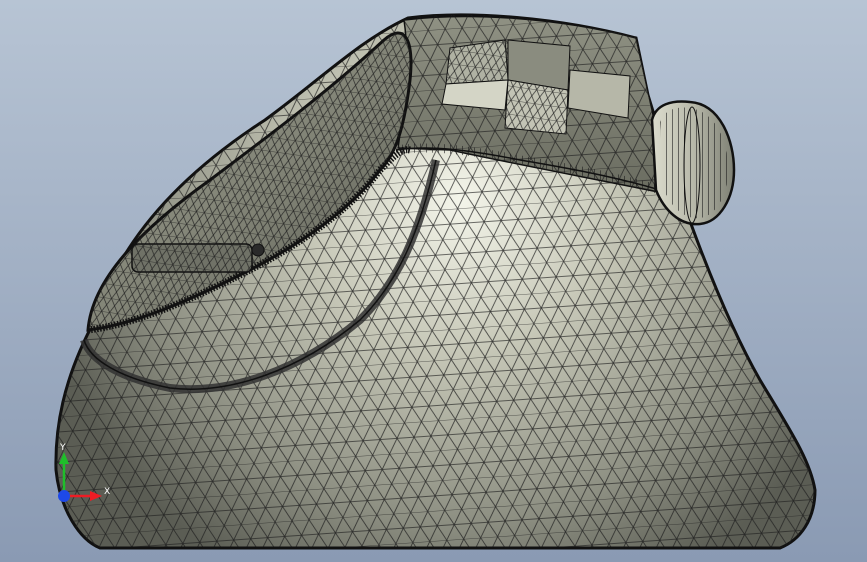  I want to click on y-axis-arrow-icon, so click(64, 474).